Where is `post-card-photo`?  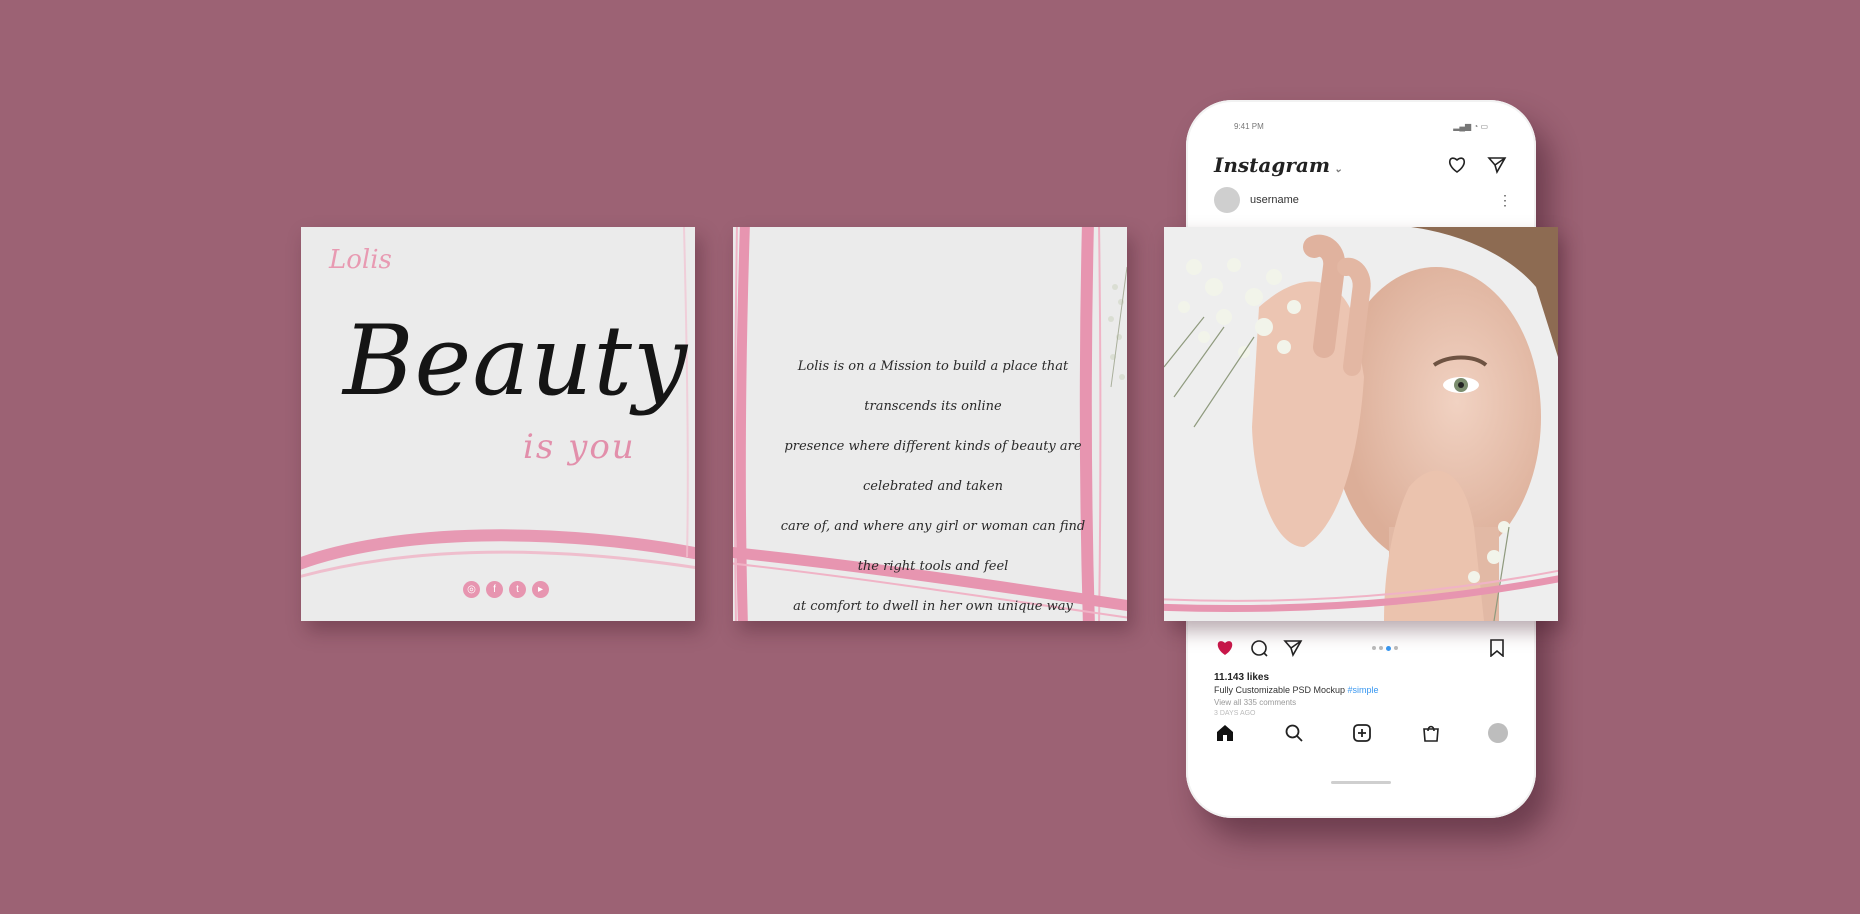 post-card-photo is located at coordinates (1361, 424).